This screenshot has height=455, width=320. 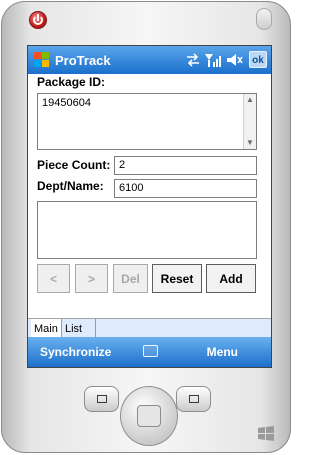 I want to click on synchronize-softkey: Synchronize, so click(x=75, y=352).